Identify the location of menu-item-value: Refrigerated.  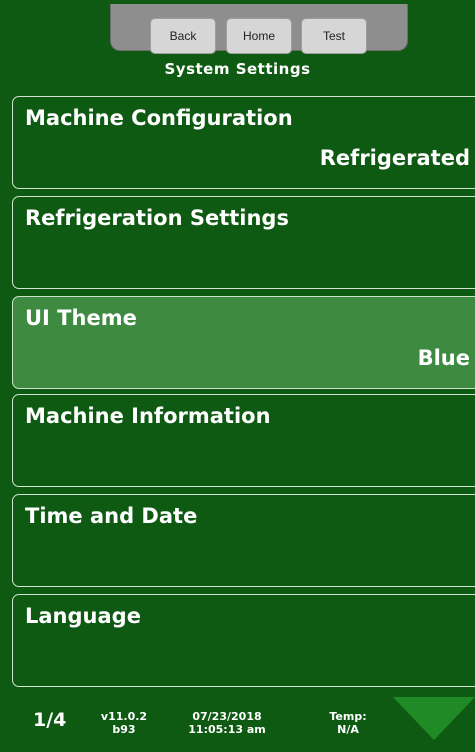
(394, 158).